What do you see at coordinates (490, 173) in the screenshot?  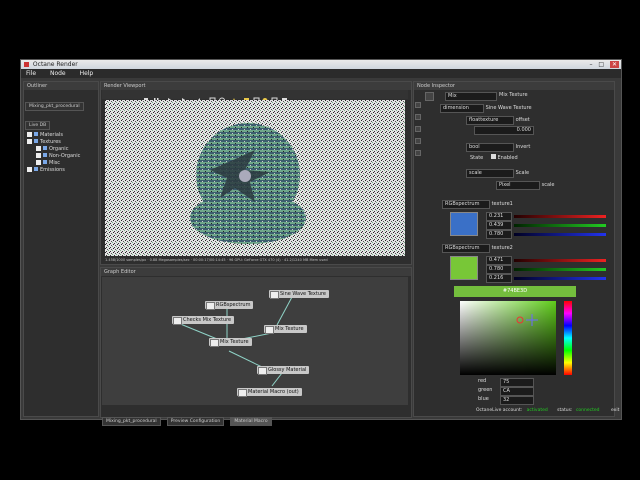 I see `scale-type-field: scale` at bounding box center [490, 173].